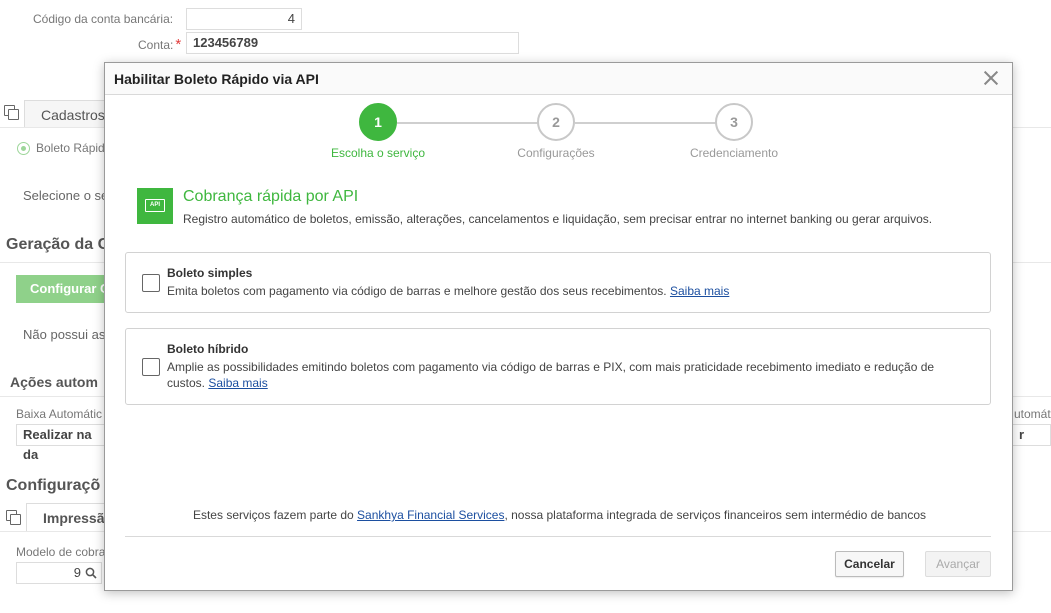  I want to click on api-icon: API, so click(155, 206).